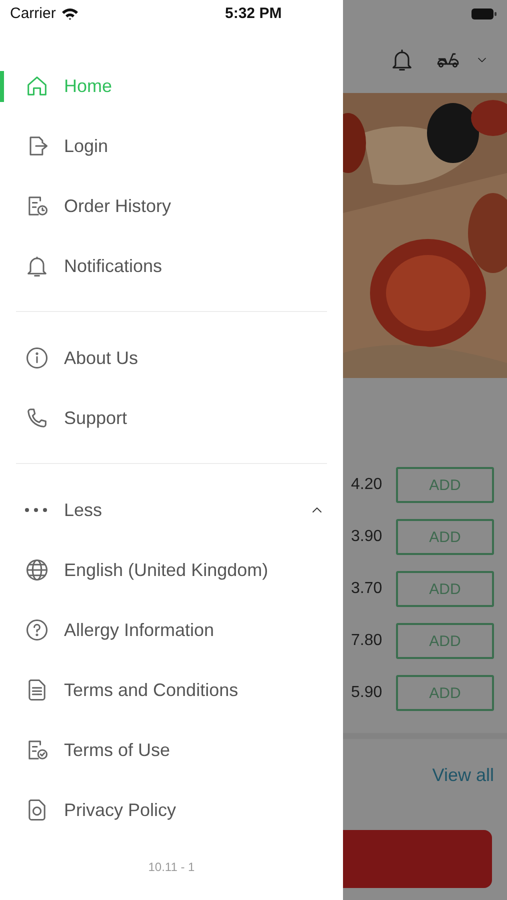 The image size is (507, 900). Describe the element at coordinates (163, 630) in the screenshot. I see `menu-item: Allergy Information` at that location.